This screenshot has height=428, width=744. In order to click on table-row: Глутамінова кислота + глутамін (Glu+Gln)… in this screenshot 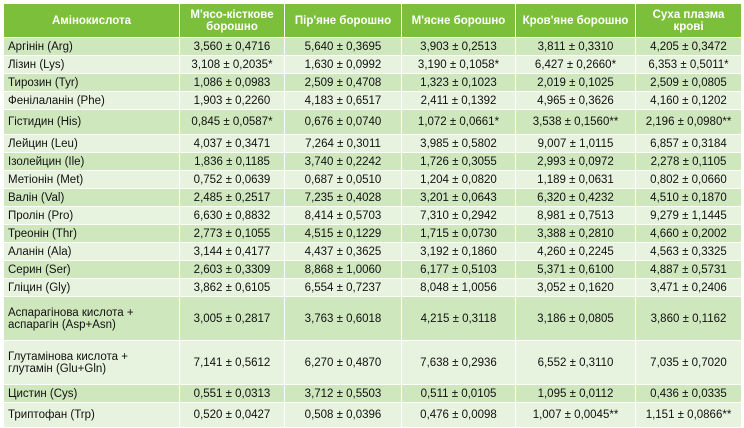, I will do `click(372, 362)`.